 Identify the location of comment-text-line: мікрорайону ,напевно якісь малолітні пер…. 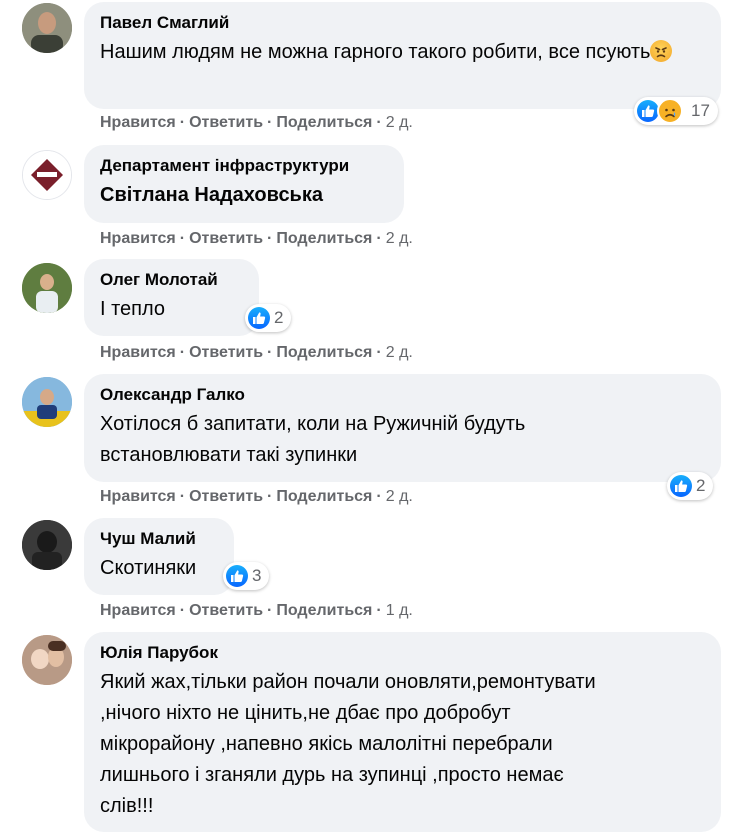
(326, 744).